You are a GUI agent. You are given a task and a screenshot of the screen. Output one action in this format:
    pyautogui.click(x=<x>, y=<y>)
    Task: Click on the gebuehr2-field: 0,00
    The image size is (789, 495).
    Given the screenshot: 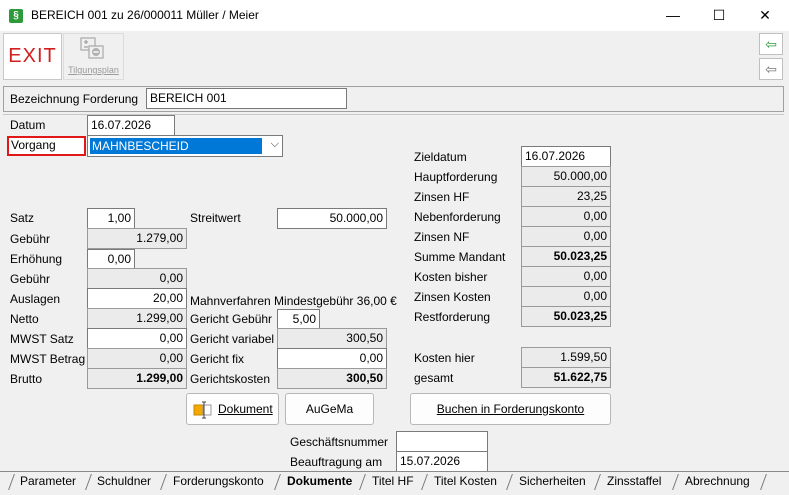 What is the action you would take?
    pyautogui.click(x=137, y=278)
    